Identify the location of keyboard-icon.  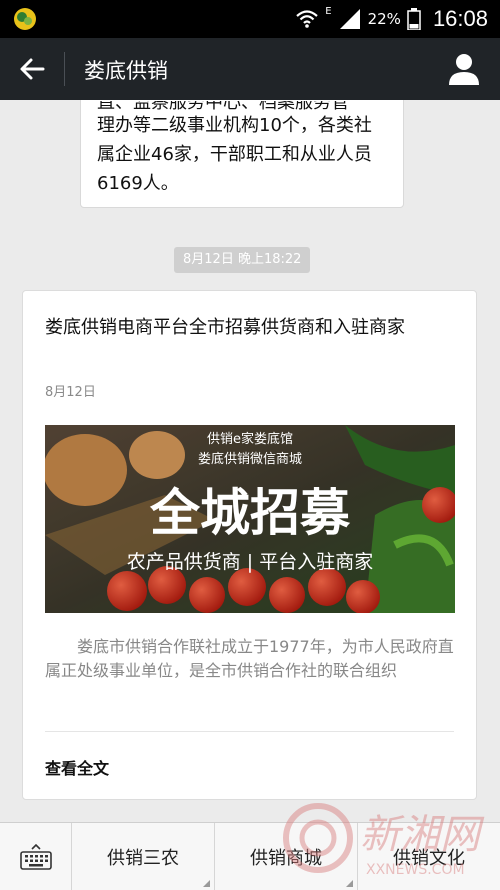
(35, 857).